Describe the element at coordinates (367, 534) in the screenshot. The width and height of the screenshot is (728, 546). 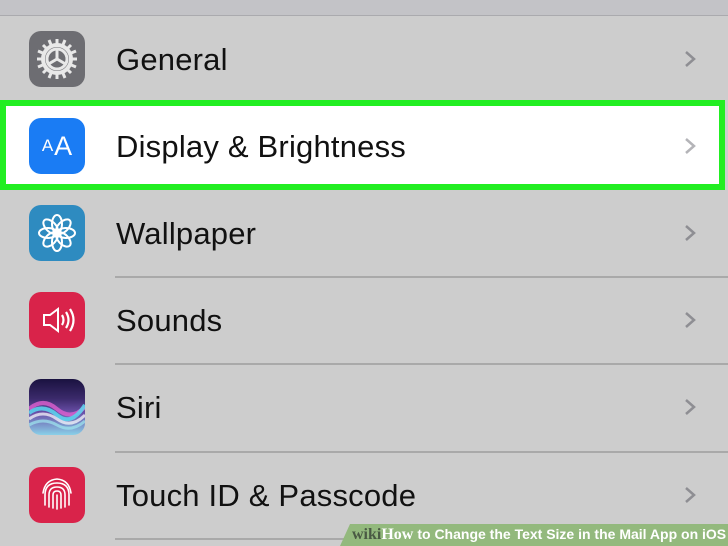
I see `watermark-brand-wiki: wiki` at that location.